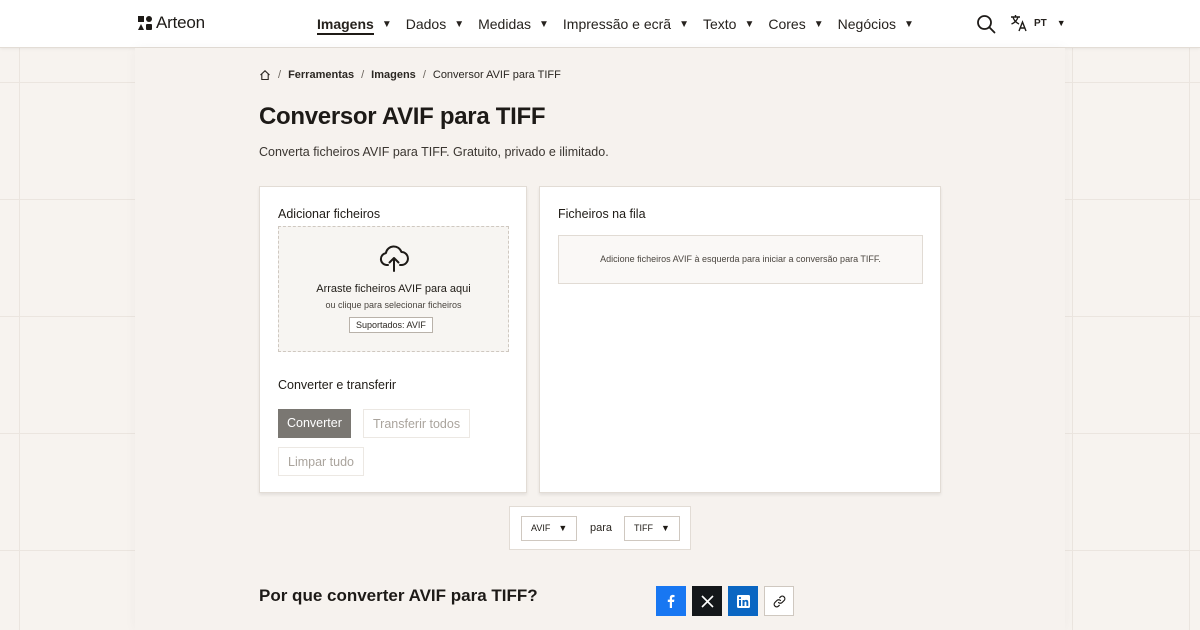  I want to click on download-all-button: Transferir todos, so click(417, 423).